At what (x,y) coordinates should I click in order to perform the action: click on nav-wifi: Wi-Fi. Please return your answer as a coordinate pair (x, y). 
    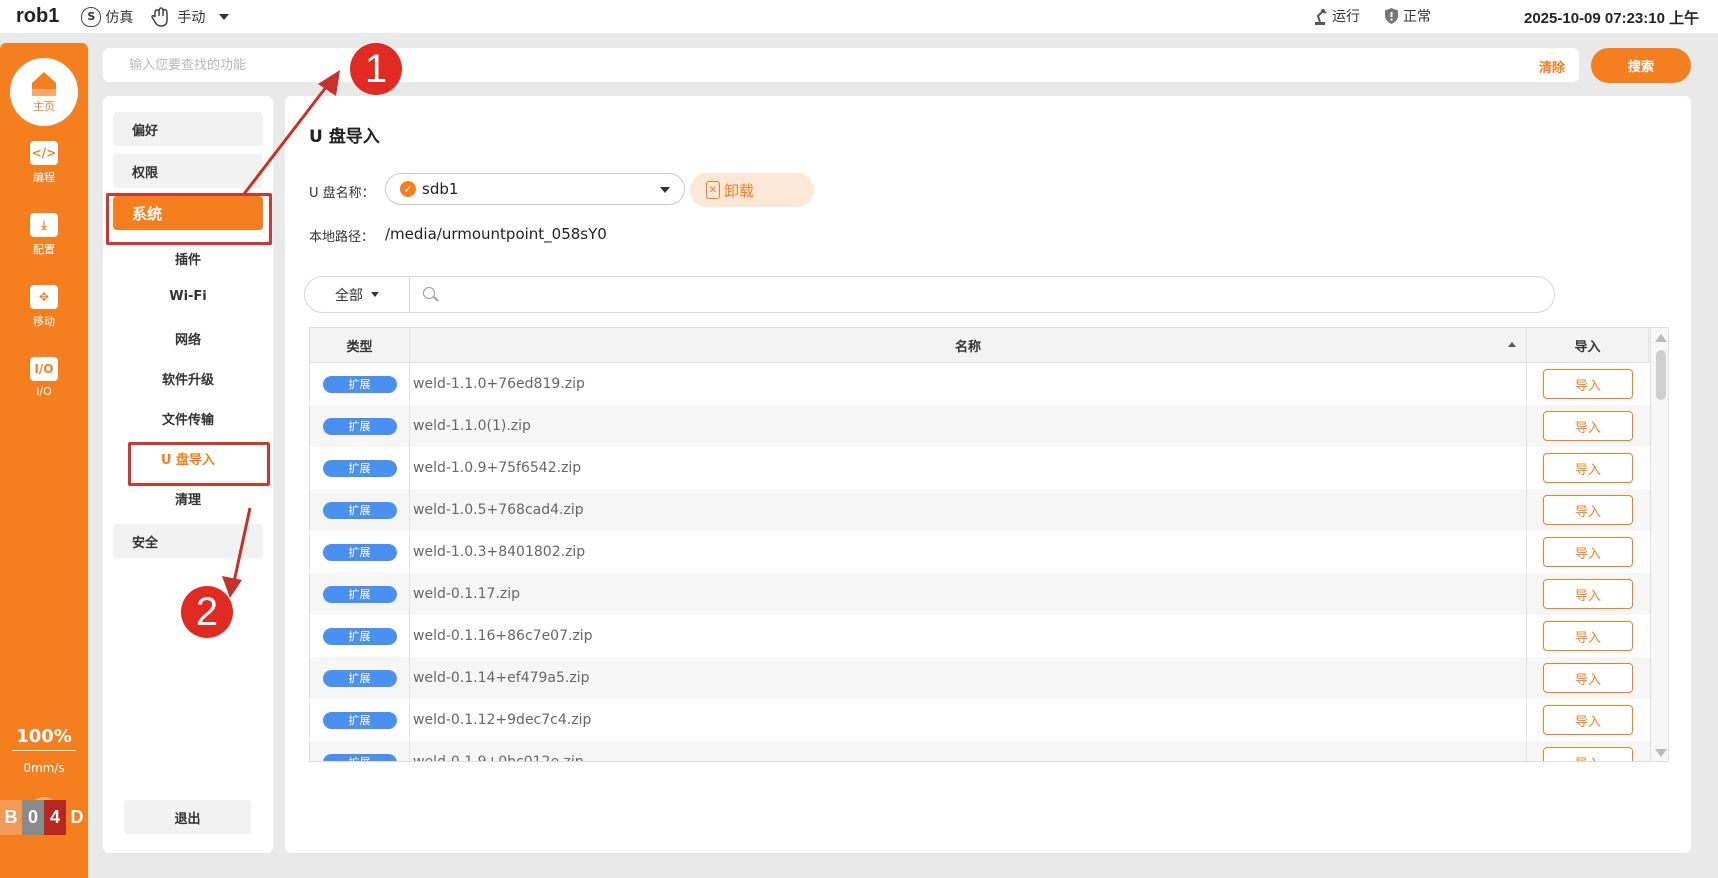
    Looking at the image, I should click on (188, 296).